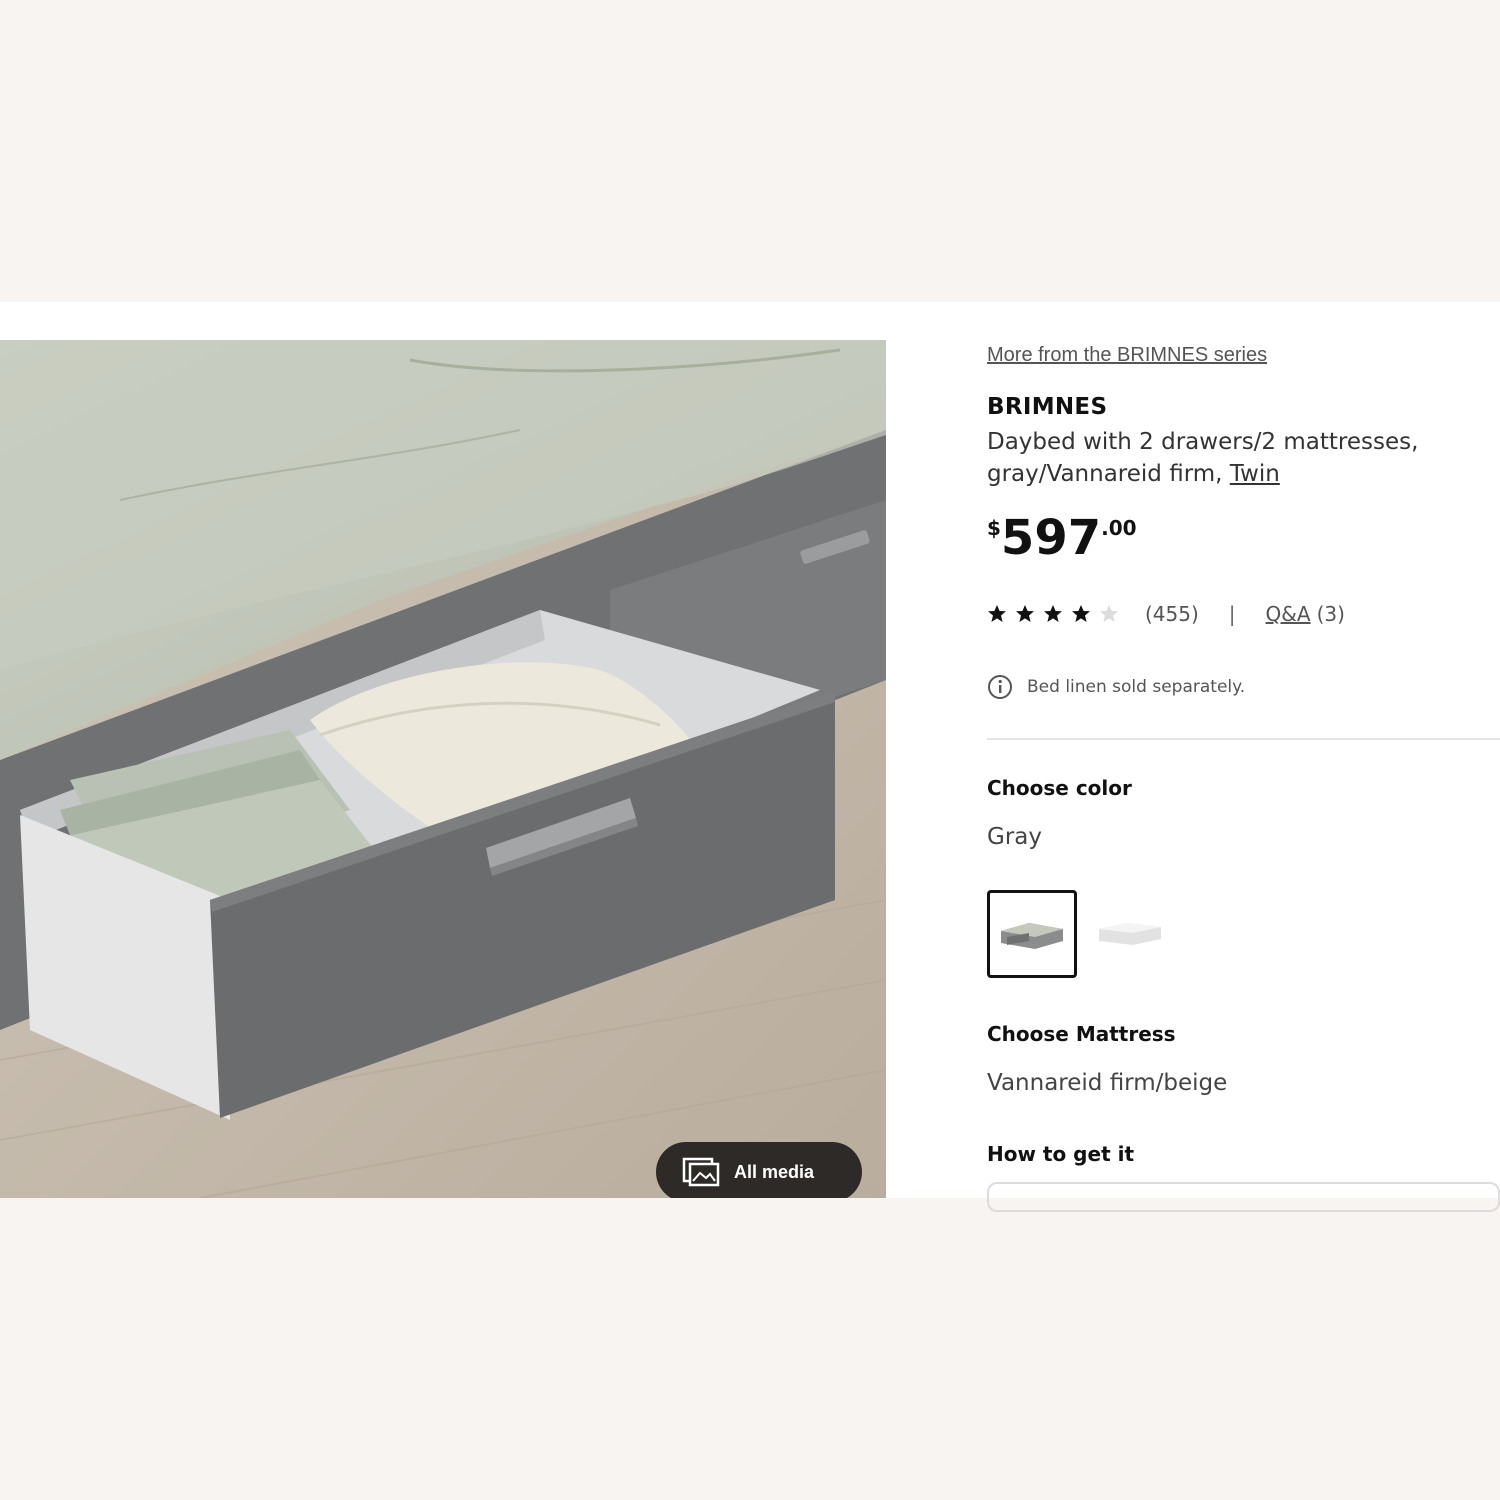 This screenshot has width=1500, height=1500. Describe the element at coordinates (994, 528) in the screenshot. I see `price-currency: $` at that location.